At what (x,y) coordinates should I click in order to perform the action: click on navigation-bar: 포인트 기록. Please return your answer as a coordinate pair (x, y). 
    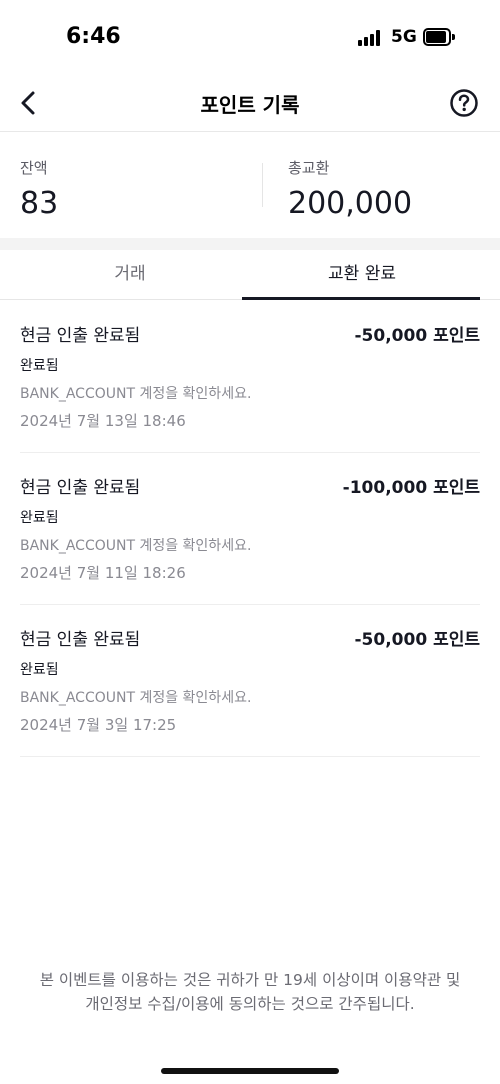
    Looking at the image, I should click on (250, 102).